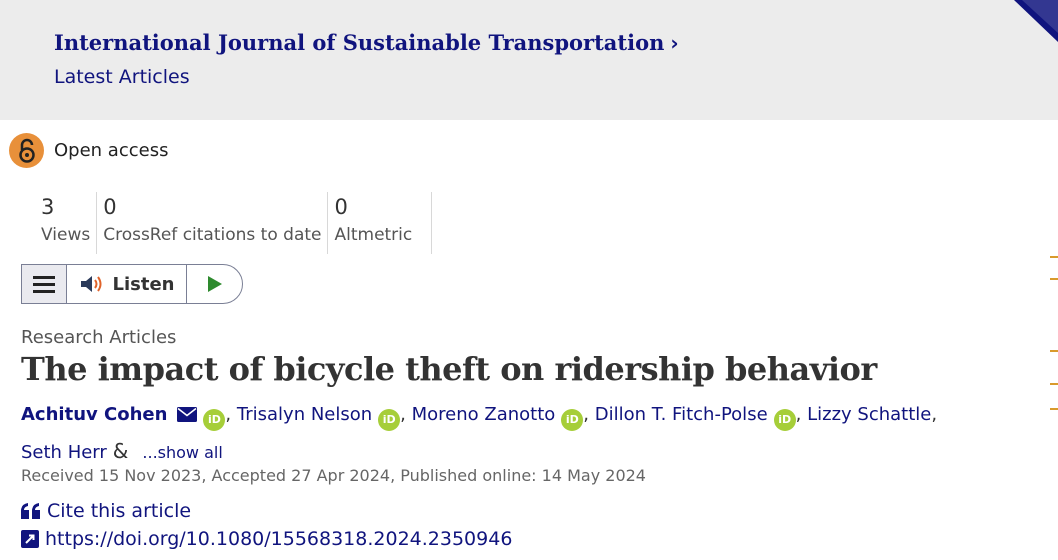 The width and height of the screenshot is (1058, 560). What do you see at coordinates (681, 414) in the screenshot?
I see `author-name: Dillon T. Fitch-Polse` at bounding box center [681, 414].